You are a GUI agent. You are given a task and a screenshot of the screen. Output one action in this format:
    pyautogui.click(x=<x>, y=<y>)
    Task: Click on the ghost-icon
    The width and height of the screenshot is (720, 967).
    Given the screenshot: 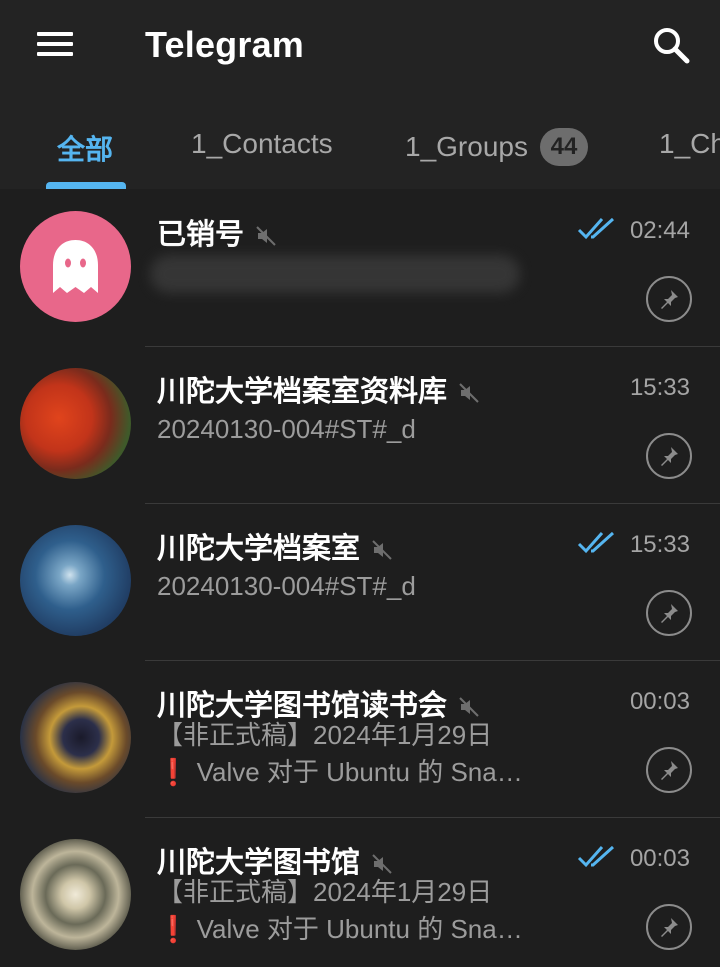 What is the action you would take?
    pyautogui.click(x=75, y=266)
    